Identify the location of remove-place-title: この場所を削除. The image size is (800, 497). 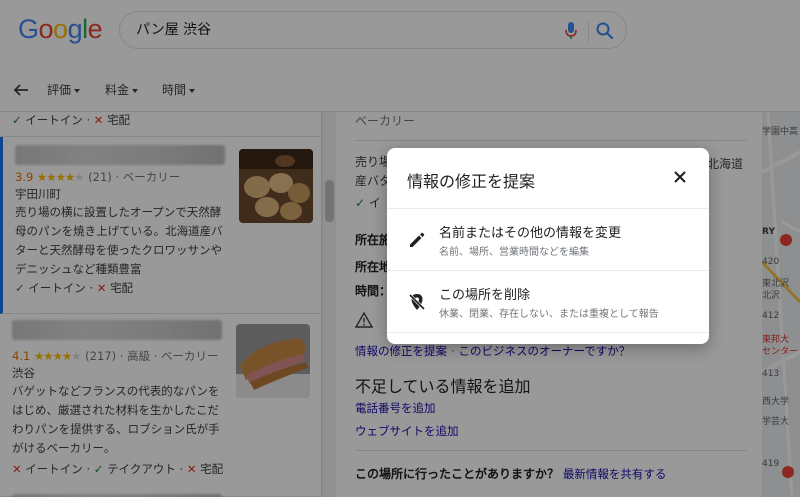
(485, 295).